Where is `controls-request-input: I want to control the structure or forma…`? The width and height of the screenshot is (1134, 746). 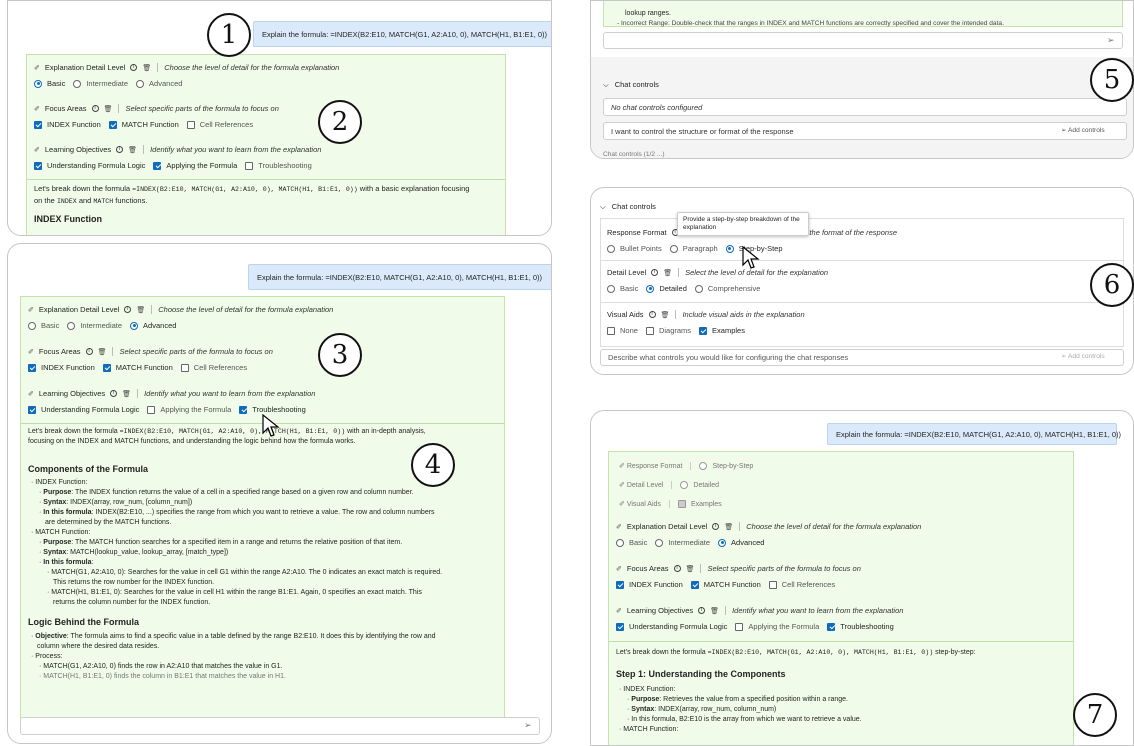
controls-request-input: I want to control the structure or forma… is located at coordinates (865, 131).